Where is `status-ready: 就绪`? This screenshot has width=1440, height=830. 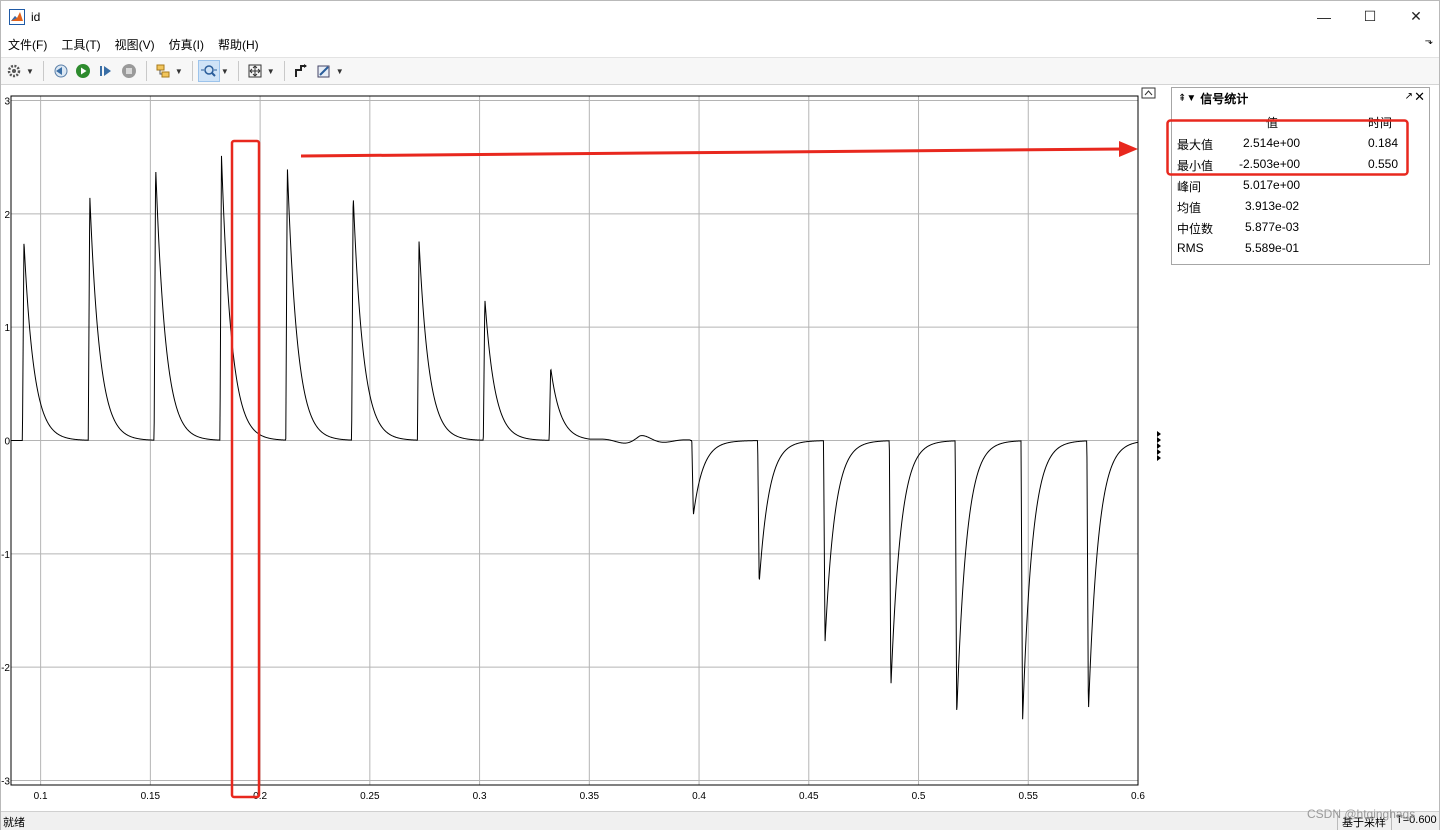
status-ready: 就绪 is located at coordinates (14, 823).